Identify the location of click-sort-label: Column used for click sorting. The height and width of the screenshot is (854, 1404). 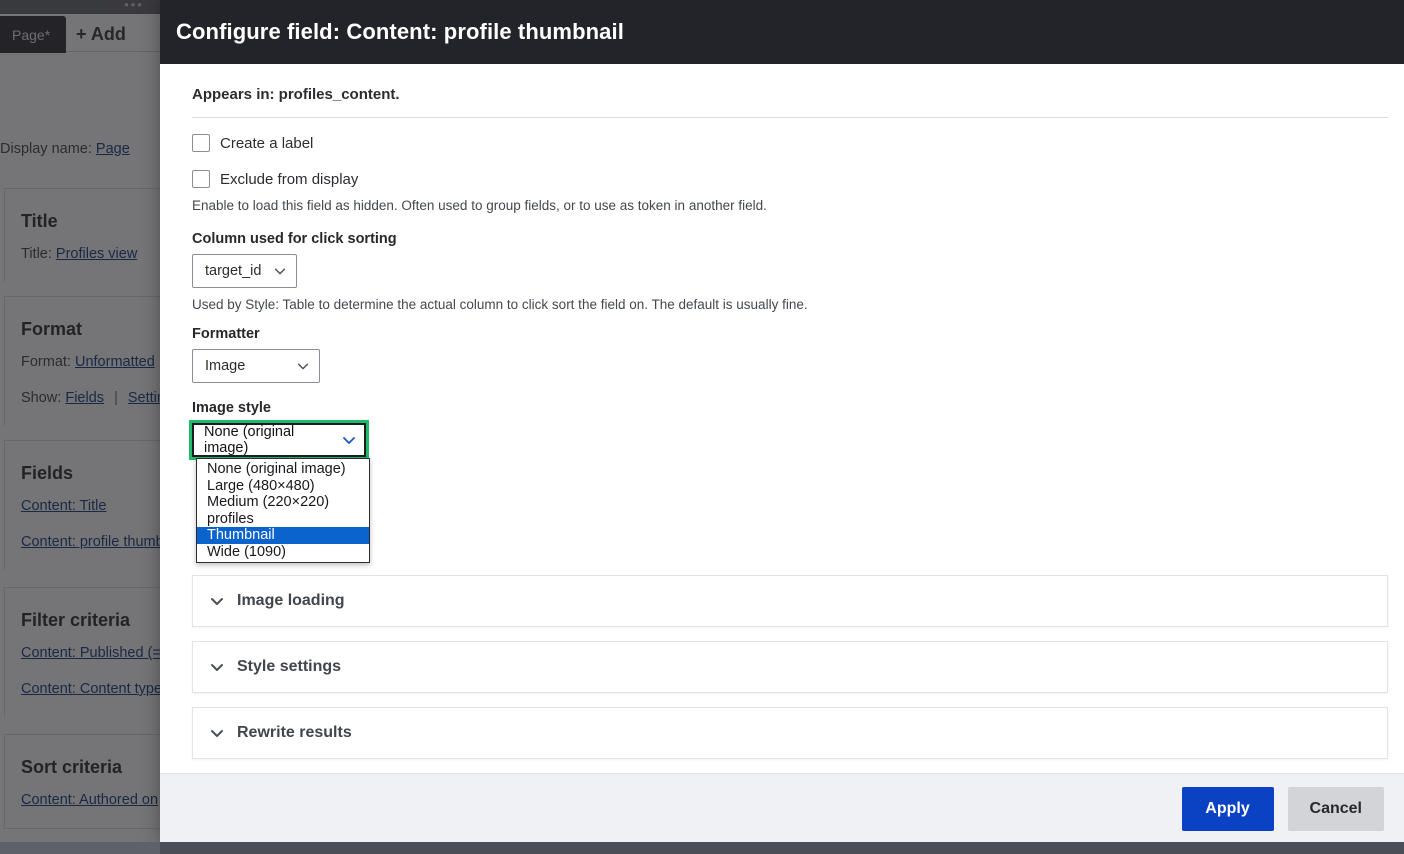
(294, 239).